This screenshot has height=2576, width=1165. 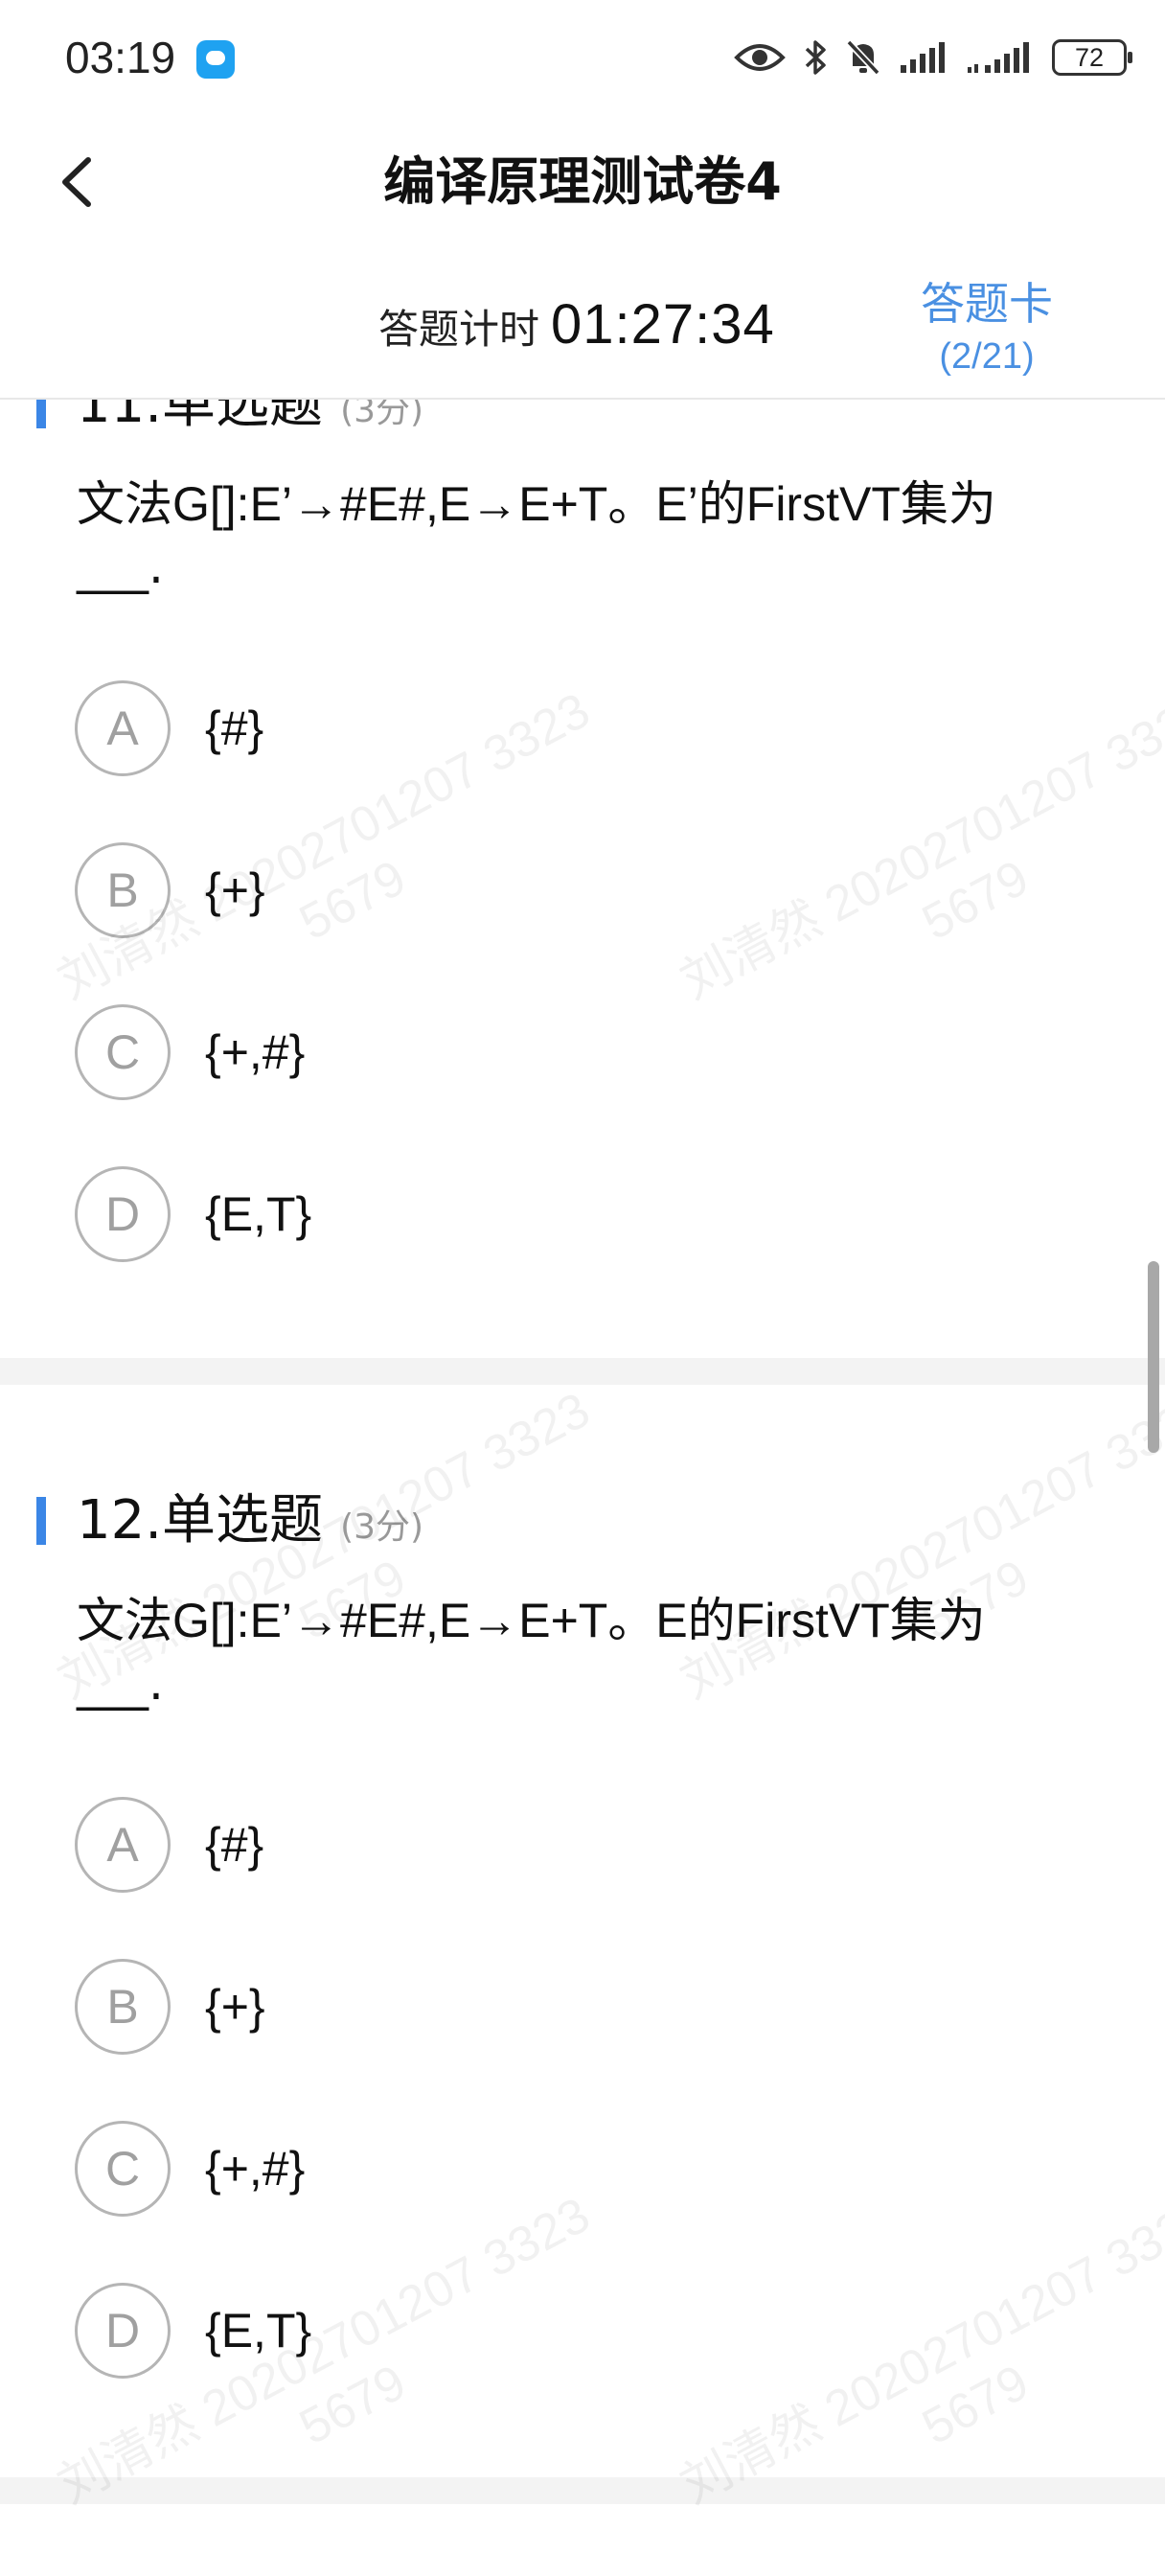 I want to click on answer-card-button: 答题卡 (2/21), so click(x=987, y=327).